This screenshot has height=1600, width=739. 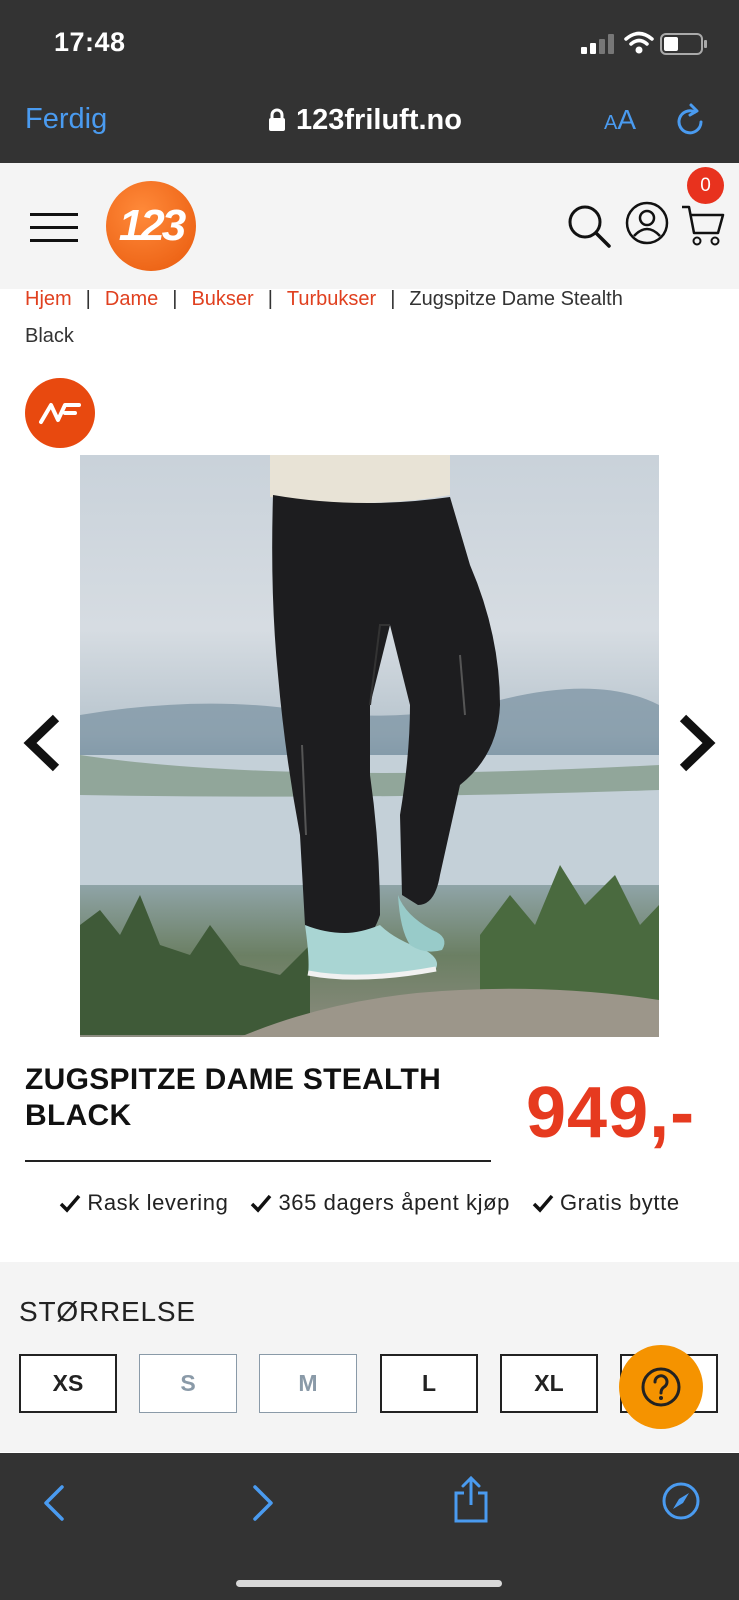 I want to click on hamburger-menu-icon, so click(x=54, y=228).